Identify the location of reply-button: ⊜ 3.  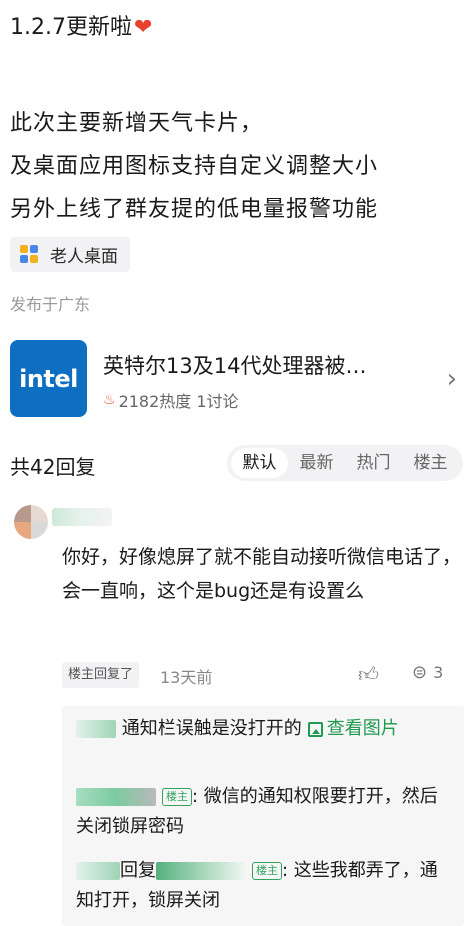
(427, 672).